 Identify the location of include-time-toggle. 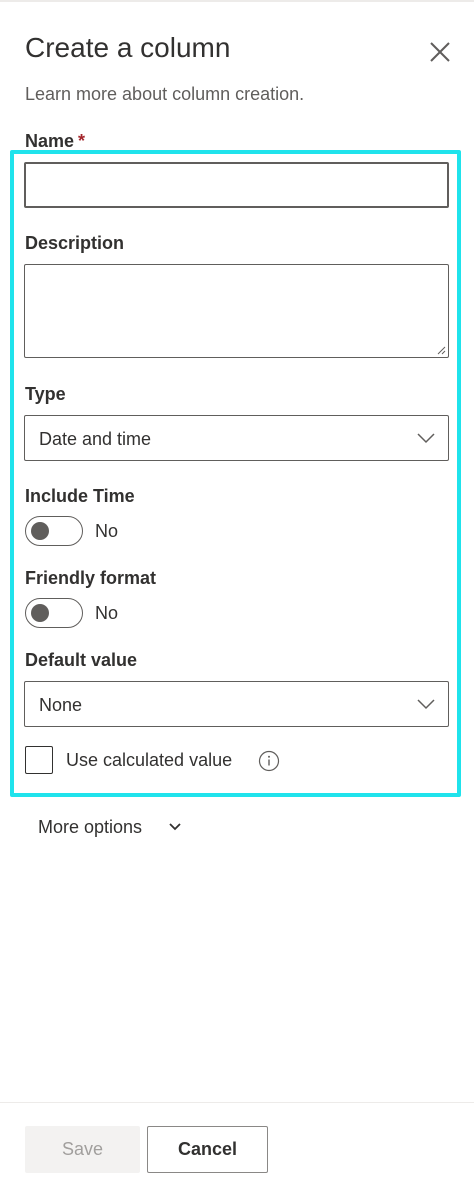
(54, 531).